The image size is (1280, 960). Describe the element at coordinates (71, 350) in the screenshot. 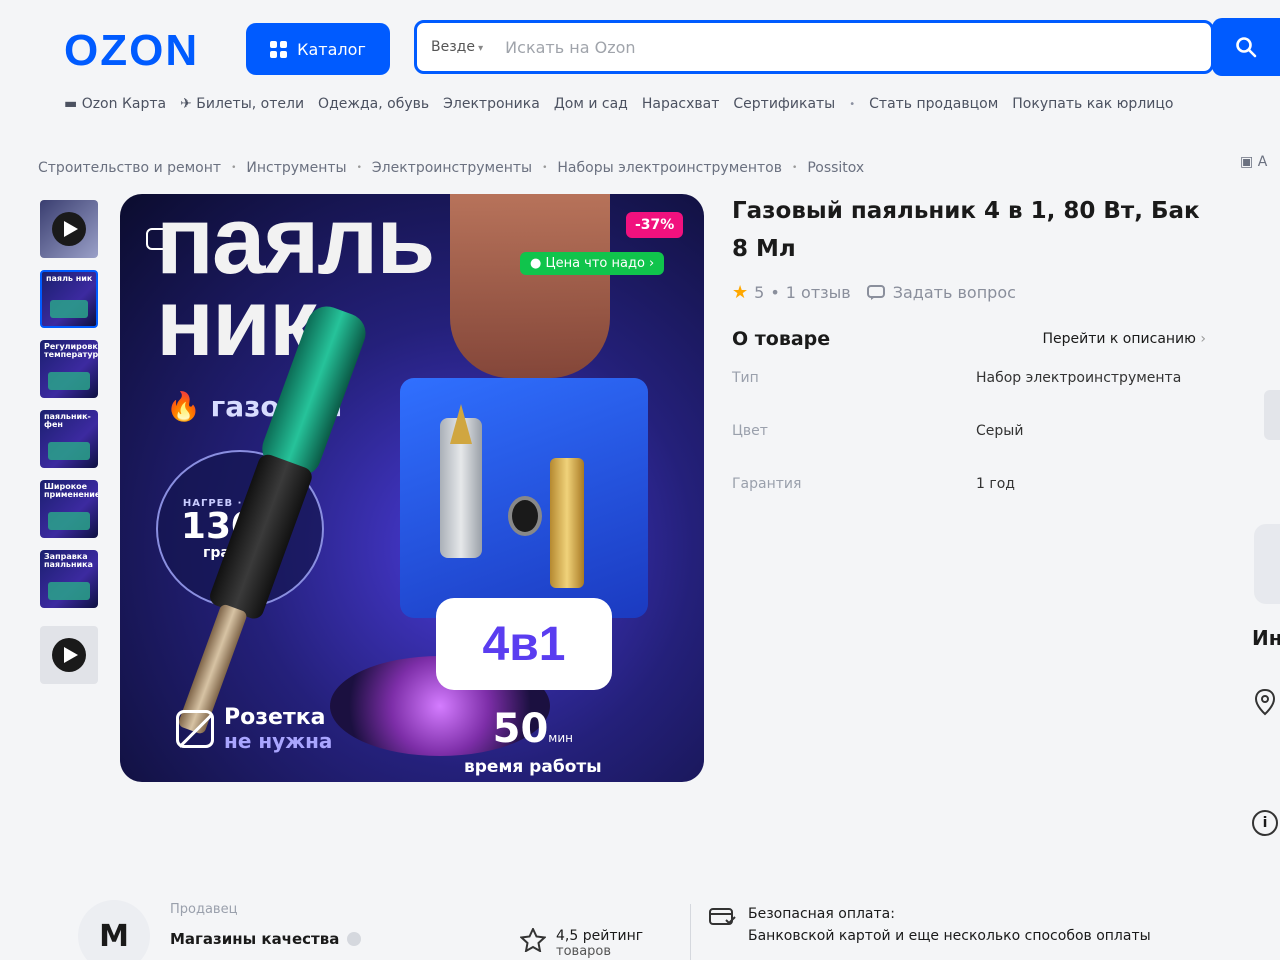

I see `thumbnail-caption: Регулировка температуры` at that location.